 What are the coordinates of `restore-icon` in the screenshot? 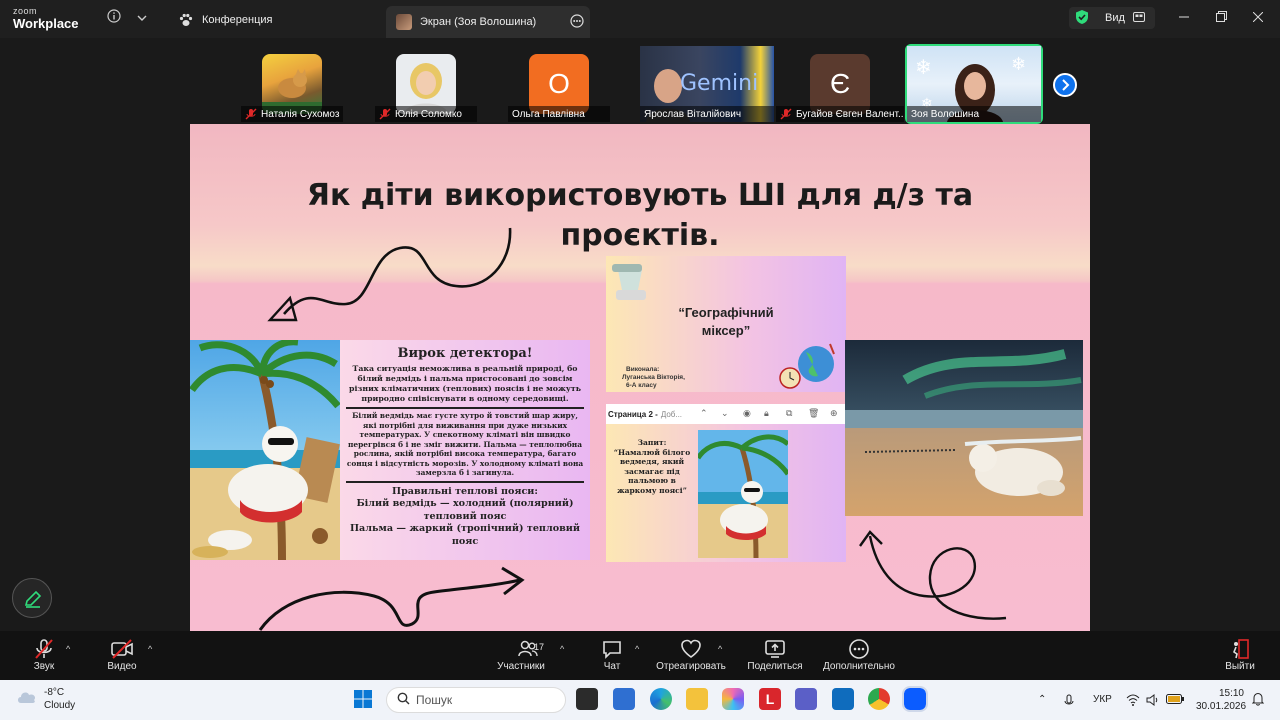 It's located at (1221, 17).